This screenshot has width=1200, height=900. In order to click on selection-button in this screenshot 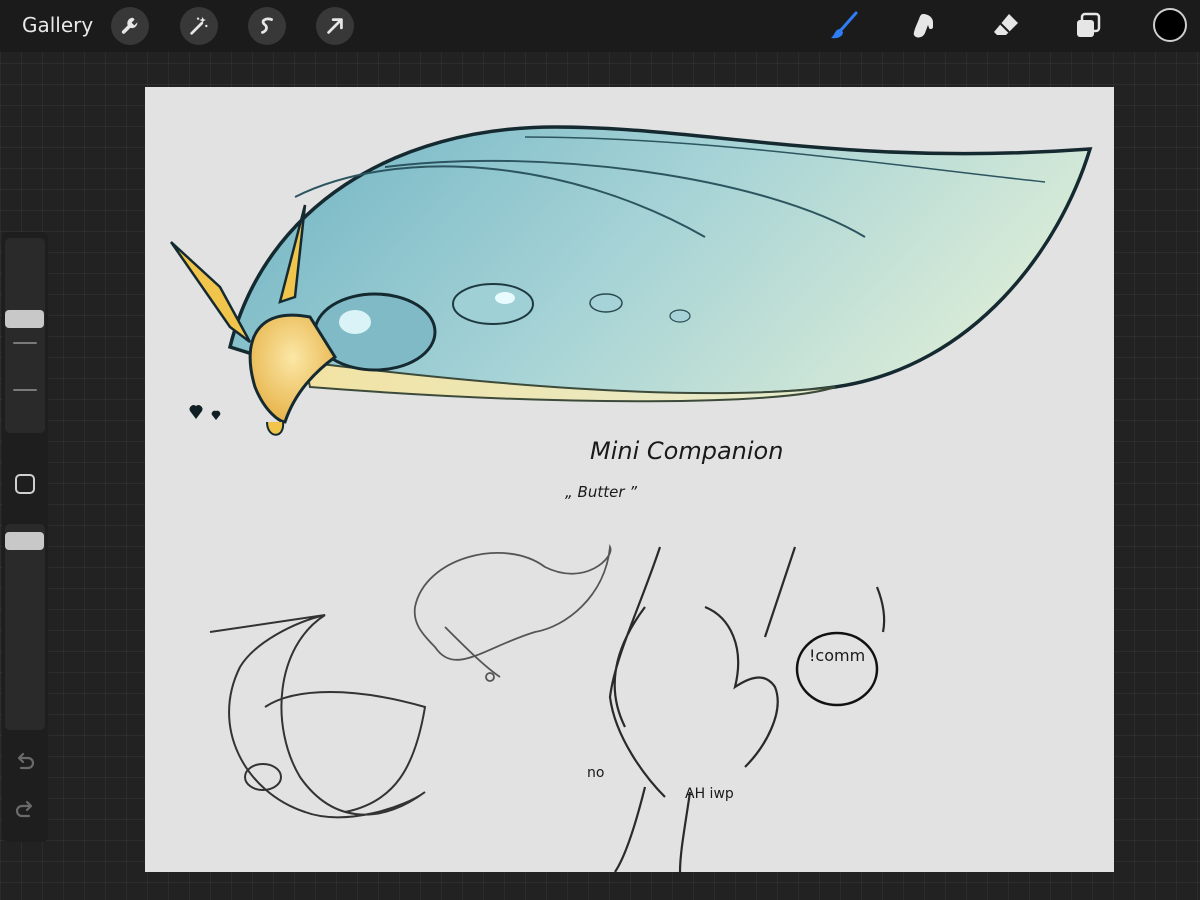, I will do `click(267, 26)`.